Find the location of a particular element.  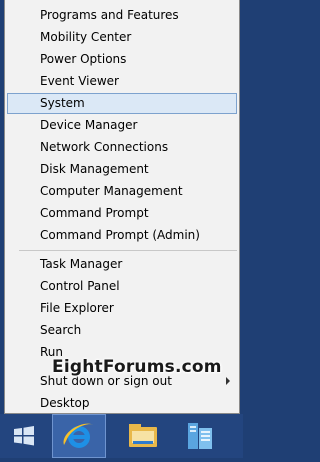

menu-item-event-viewer: Event Viewer is located at coordinates (122, 81).